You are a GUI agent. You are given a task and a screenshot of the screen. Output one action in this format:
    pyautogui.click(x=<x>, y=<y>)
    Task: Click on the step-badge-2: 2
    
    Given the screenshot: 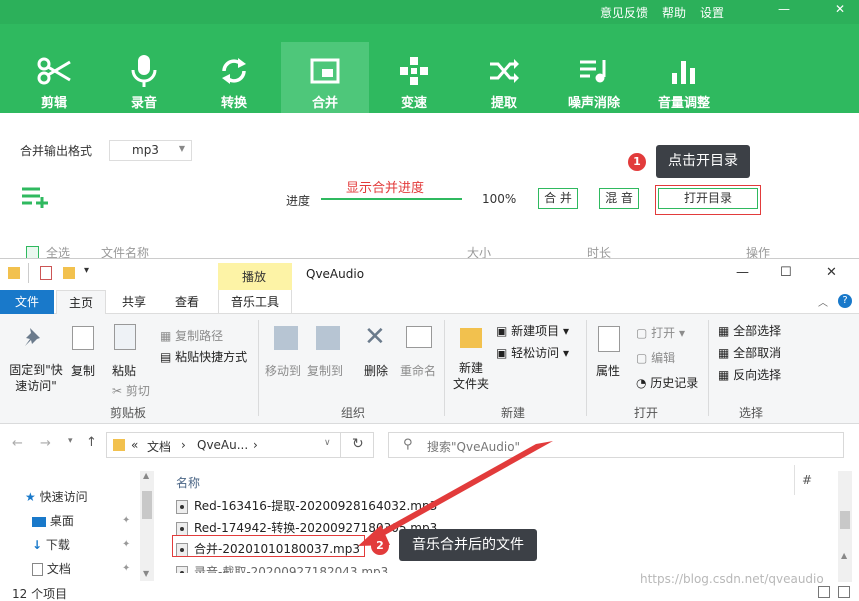 What is the action you would take?
    pyautogui.click(x=380, y=546)
    